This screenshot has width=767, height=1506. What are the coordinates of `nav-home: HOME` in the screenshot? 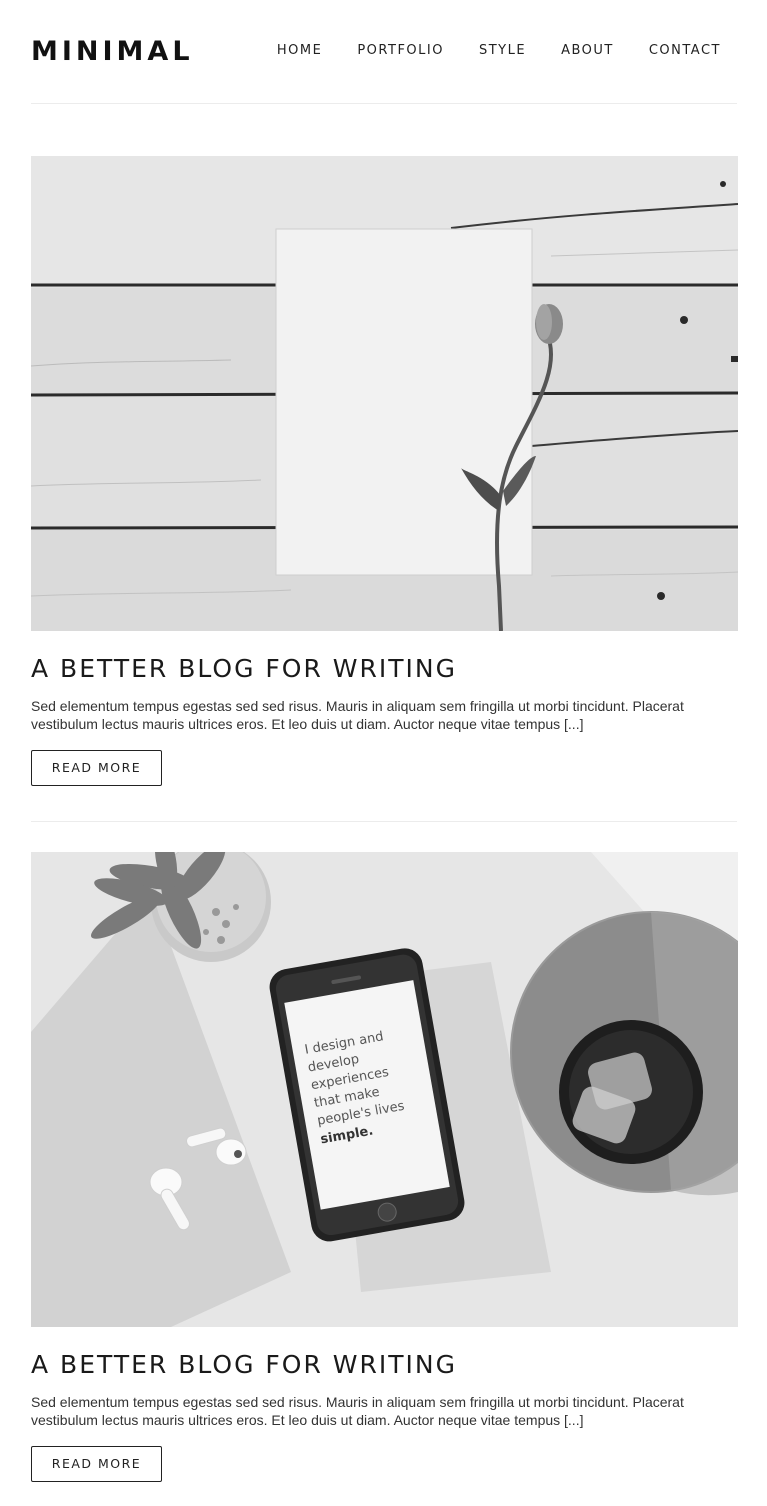 It's located at (299, 50).